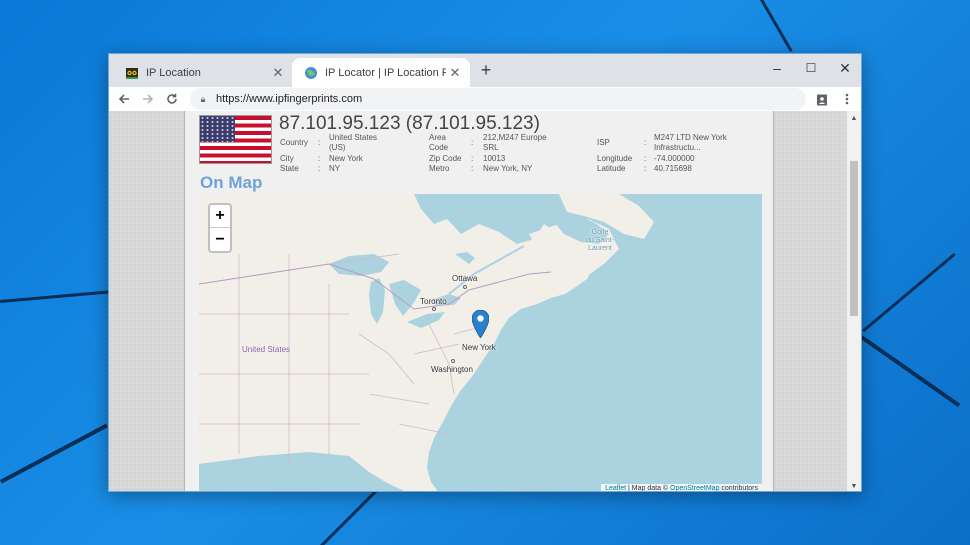 This screenshot has width=970, height=545. I want to click on vertical-scrollbar: ▲ ▼, so click(854, 301).